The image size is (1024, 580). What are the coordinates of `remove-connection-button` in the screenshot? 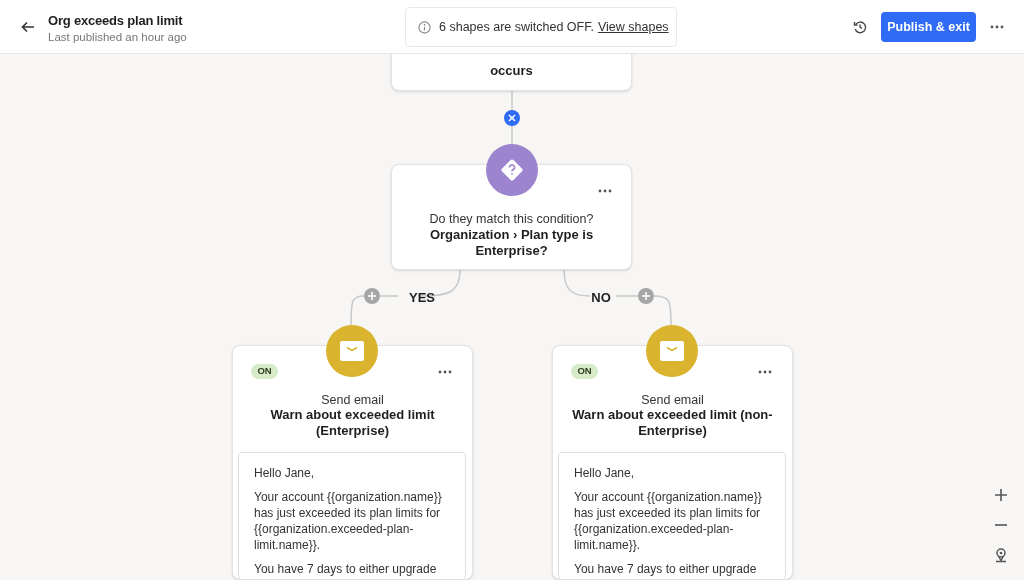 It's located at (512, 118).